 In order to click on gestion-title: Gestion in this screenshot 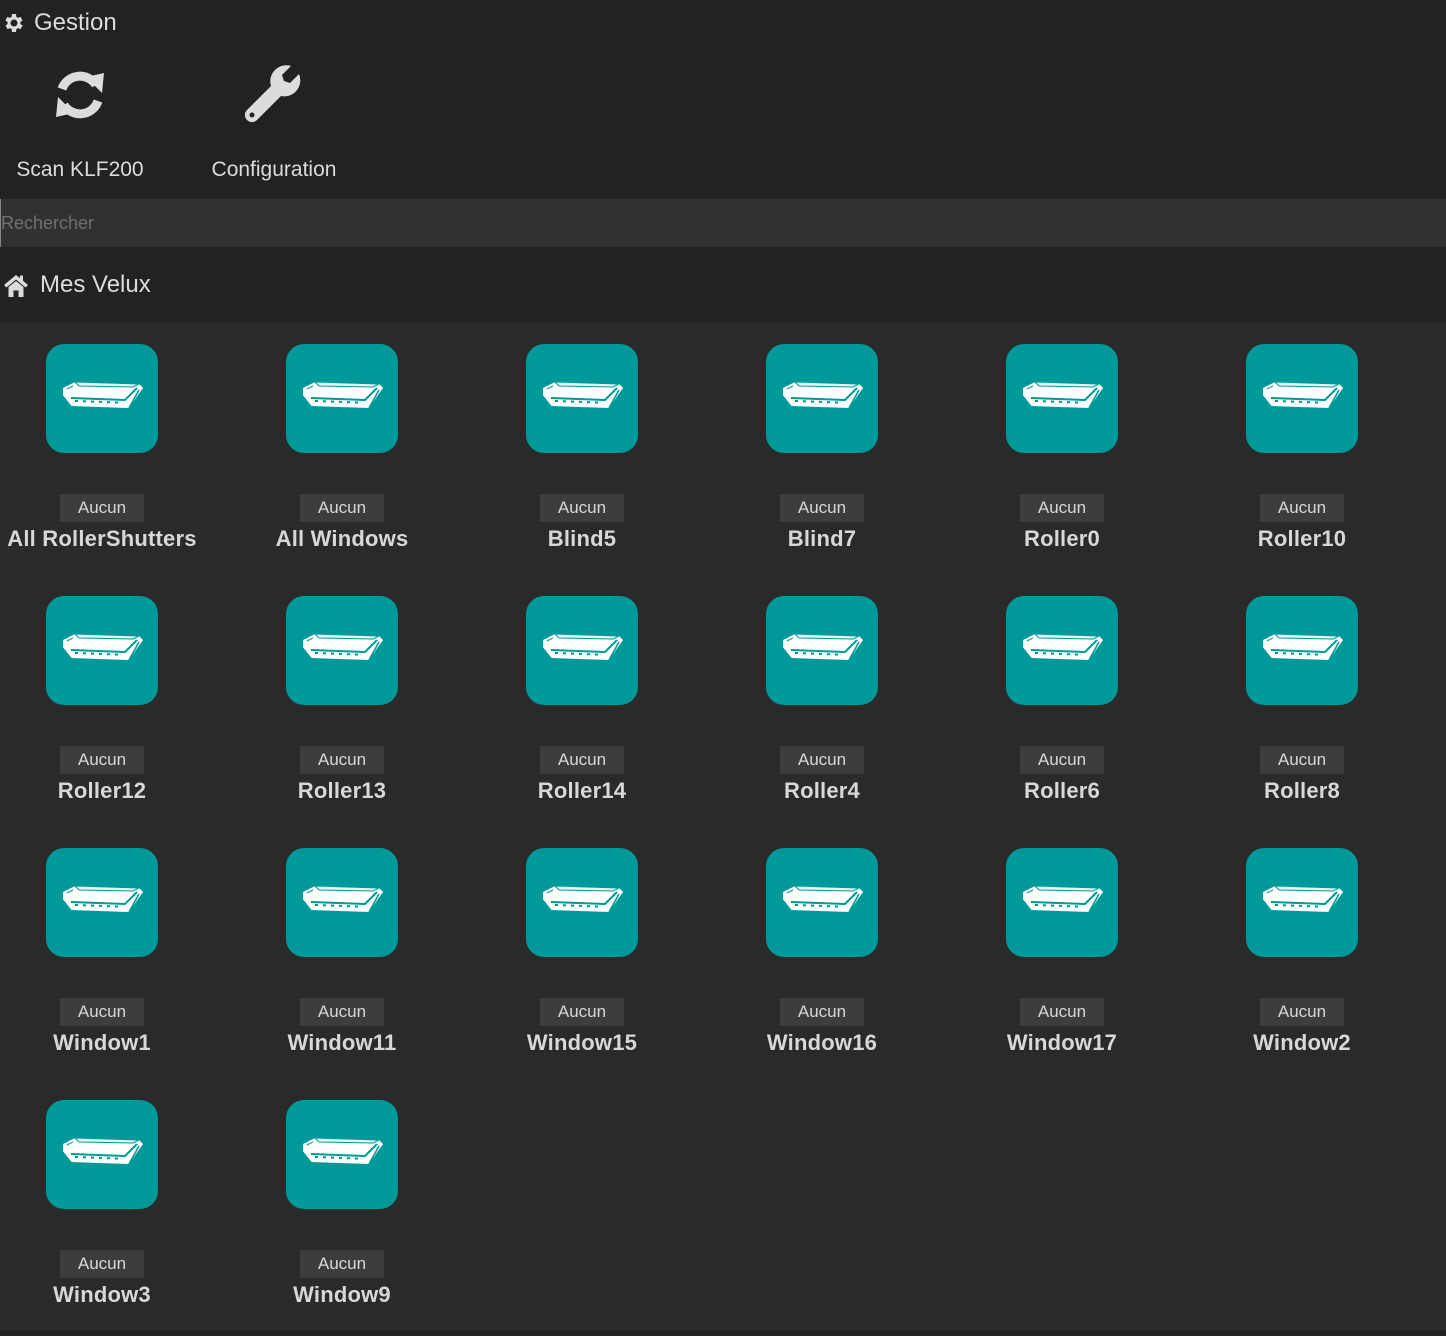, I will do `click(75, 22)`.